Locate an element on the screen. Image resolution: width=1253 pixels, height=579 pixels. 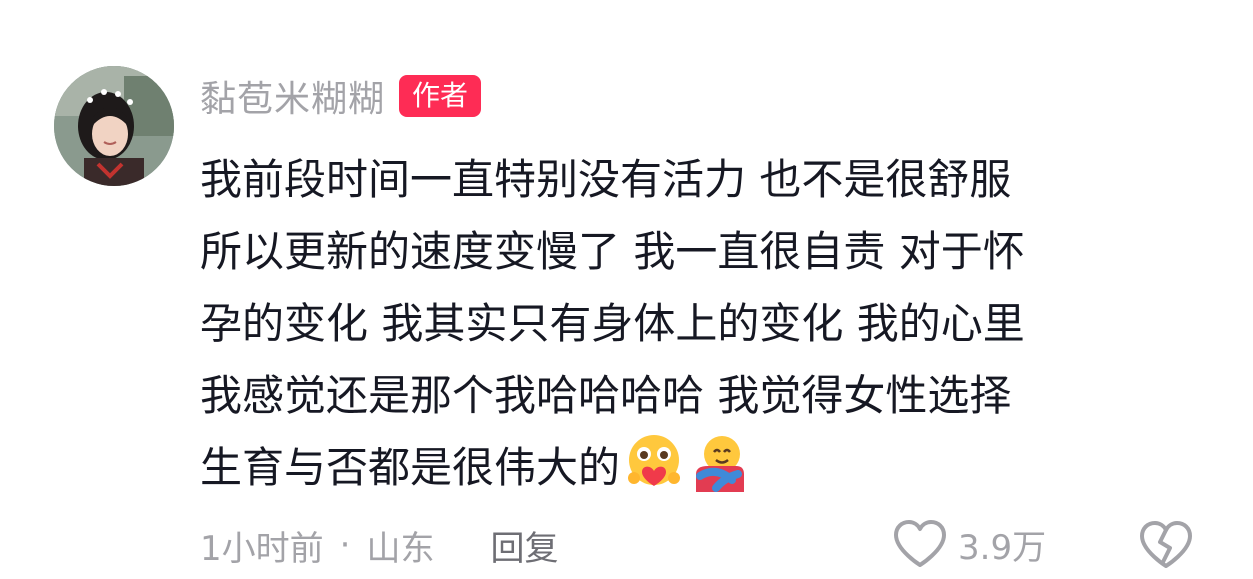
heart-outline-icon is located at coordinates (920, 543).